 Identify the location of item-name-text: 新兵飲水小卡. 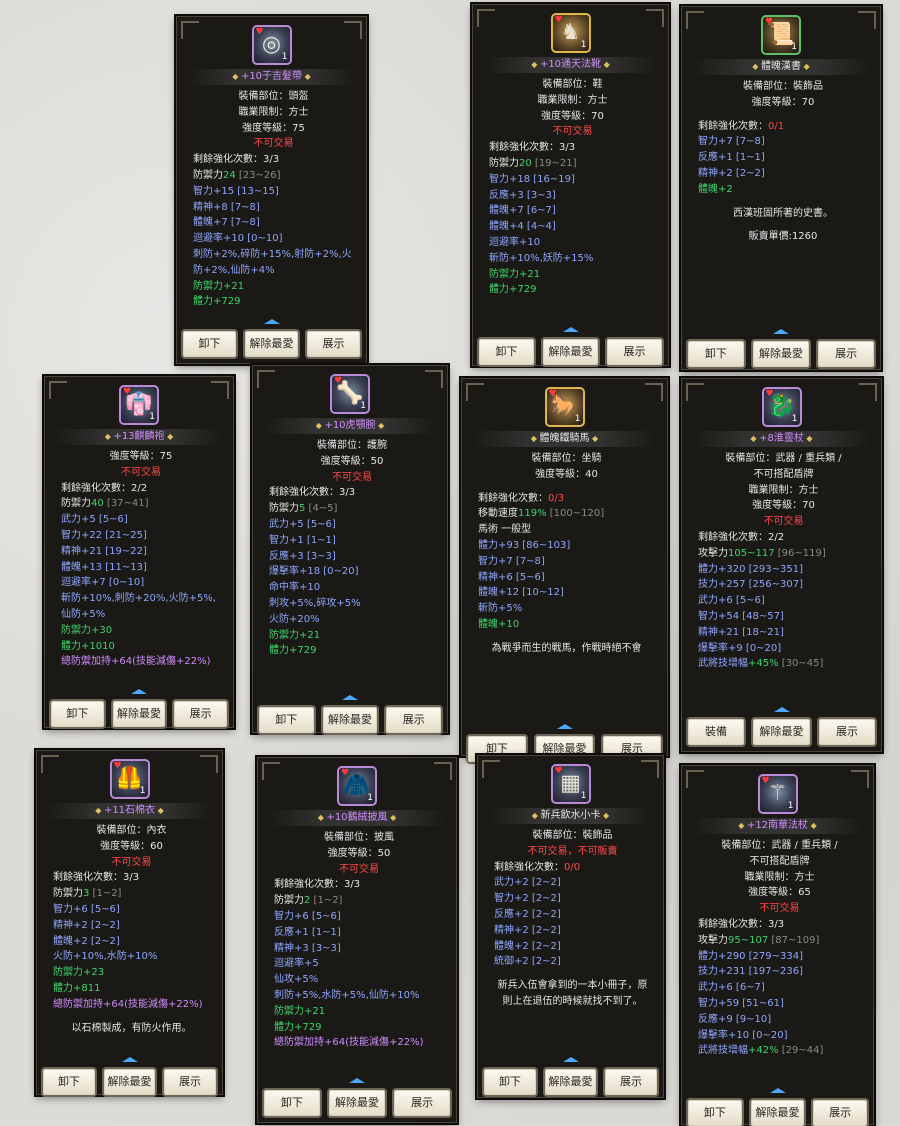
(570, 815).